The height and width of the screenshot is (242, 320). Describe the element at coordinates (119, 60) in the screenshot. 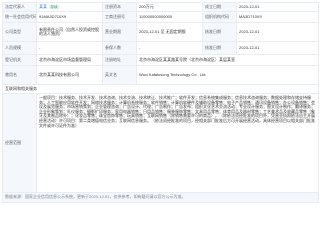

I see `address-label: 注册地址` at that location.